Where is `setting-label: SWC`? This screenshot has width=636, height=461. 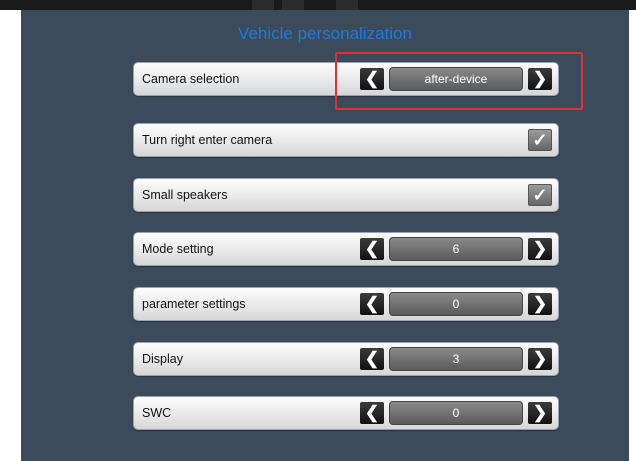
setting-label: SWC is located at coordinates (157, 413).